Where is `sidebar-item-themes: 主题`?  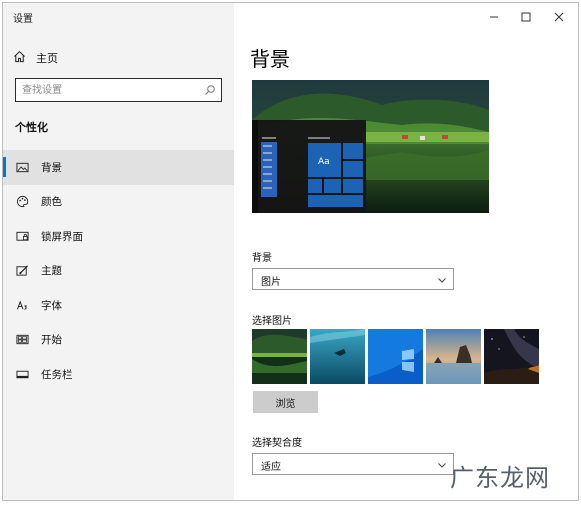 sidebar-item-themes: 主题 is located at coordinates (118, 271).